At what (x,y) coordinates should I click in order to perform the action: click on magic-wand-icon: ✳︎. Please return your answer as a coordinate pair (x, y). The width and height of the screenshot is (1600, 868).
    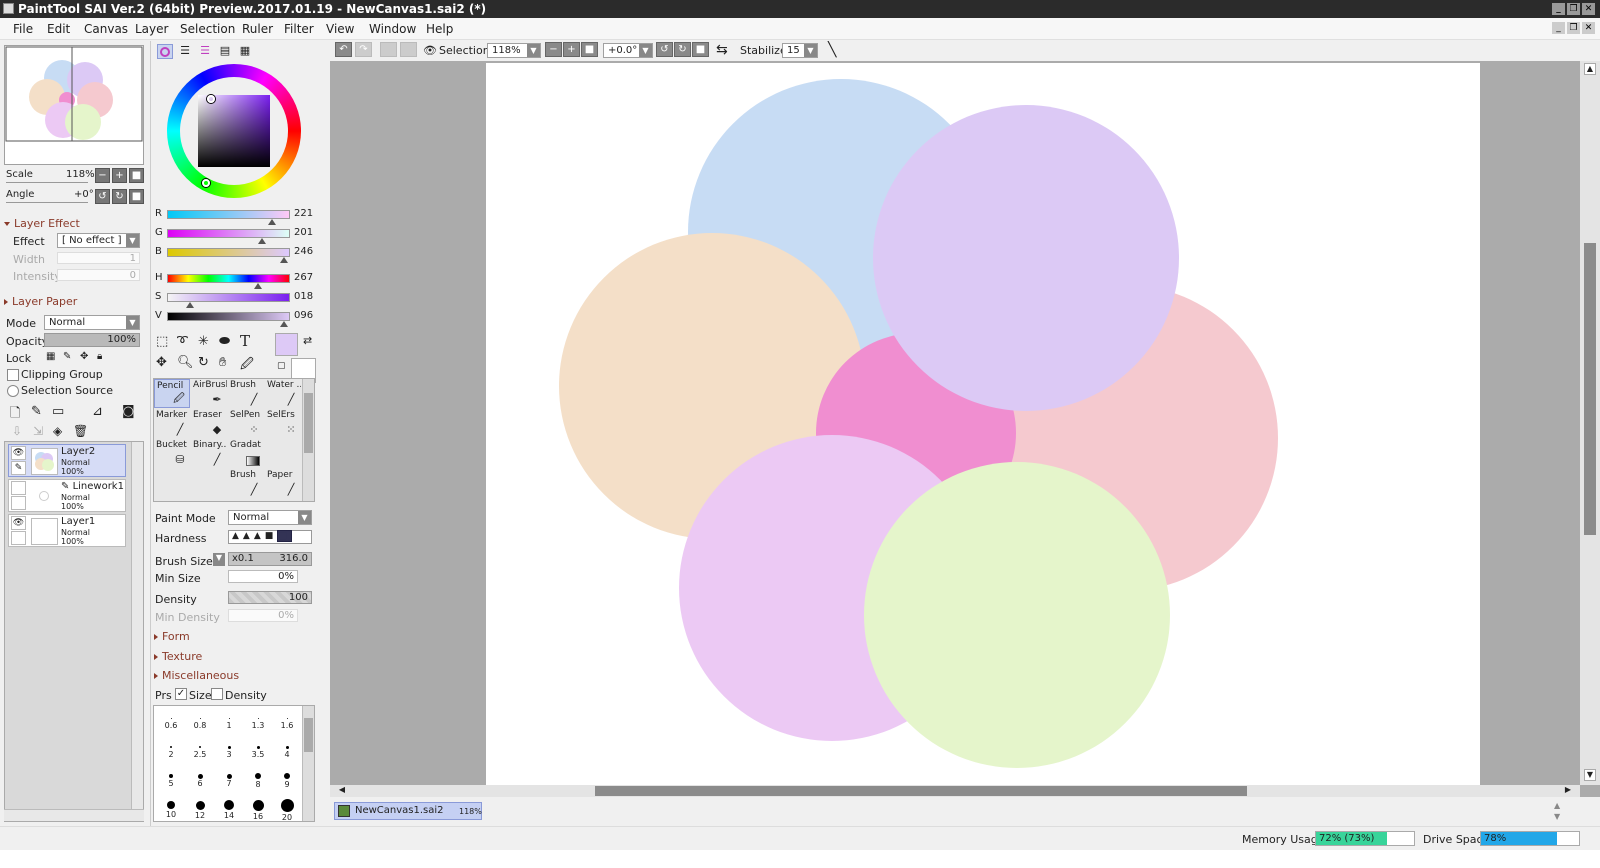
    Looking at the image, I should click on (203, 341).